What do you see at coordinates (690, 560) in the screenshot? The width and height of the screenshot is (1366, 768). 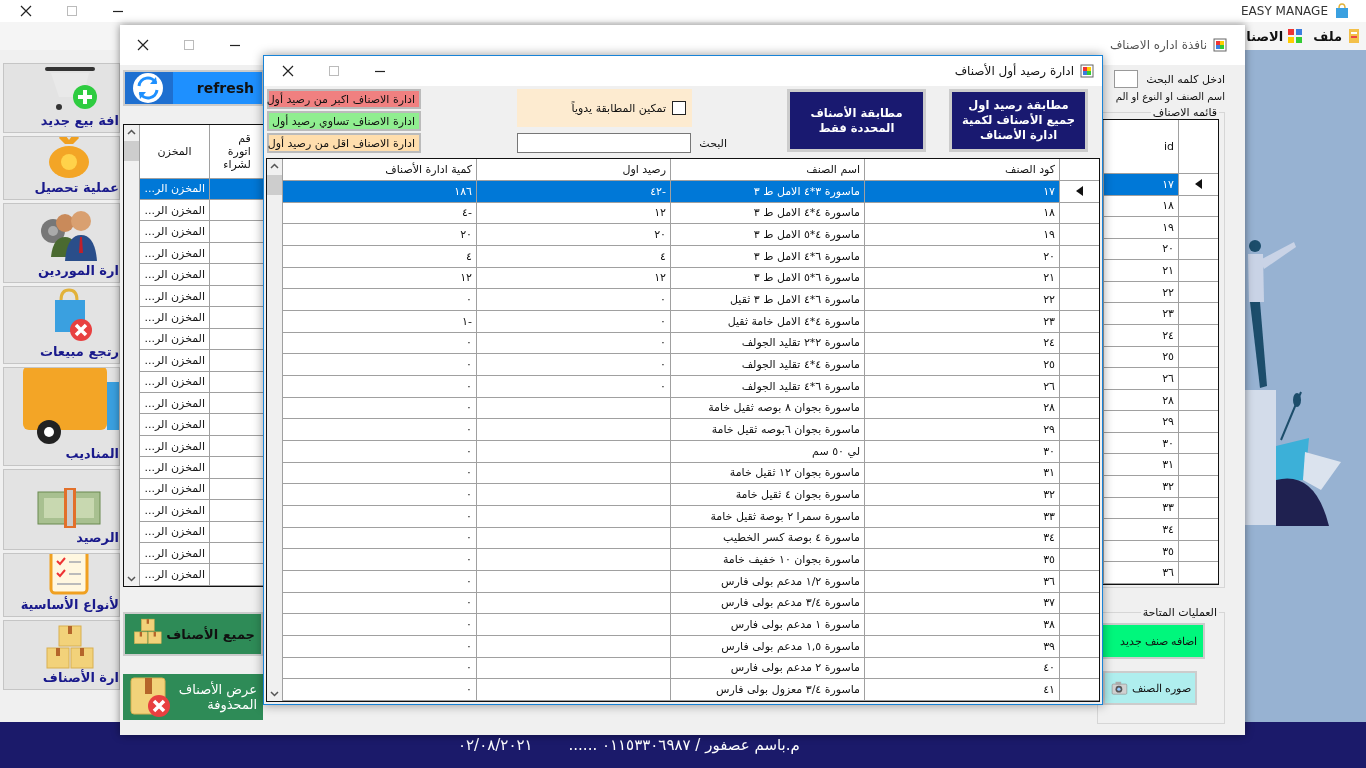 I see `table-row: ٣٥ ماسورة بجوان ١٠ خفيف خامة ٠` at bounding box center [690, 560].